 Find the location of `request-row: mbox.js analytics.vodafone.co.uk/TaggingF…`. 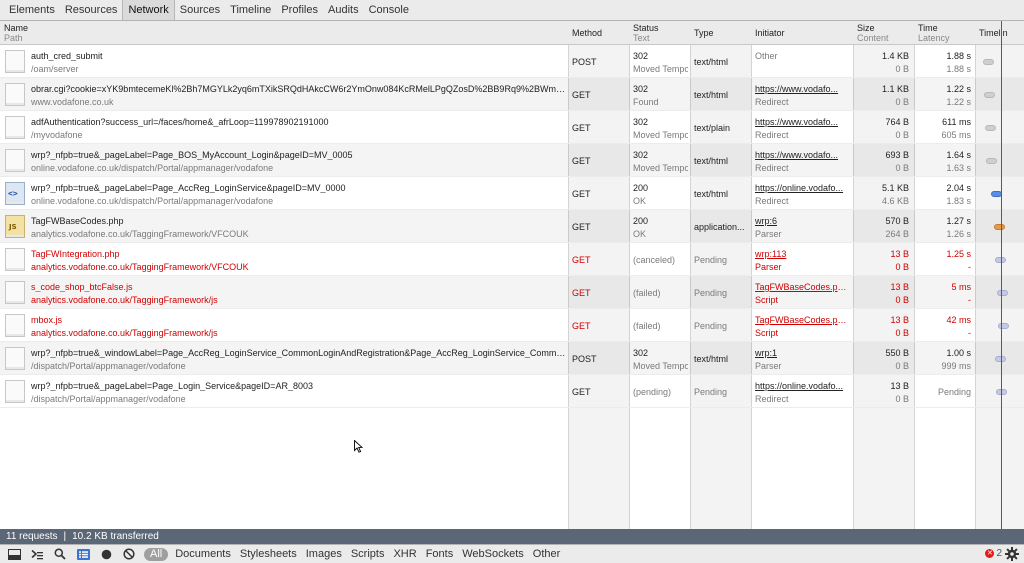

request-row: mbox.js analytics.vodafone.co.uk/TaggingF… is located at coordinates (512, 325).